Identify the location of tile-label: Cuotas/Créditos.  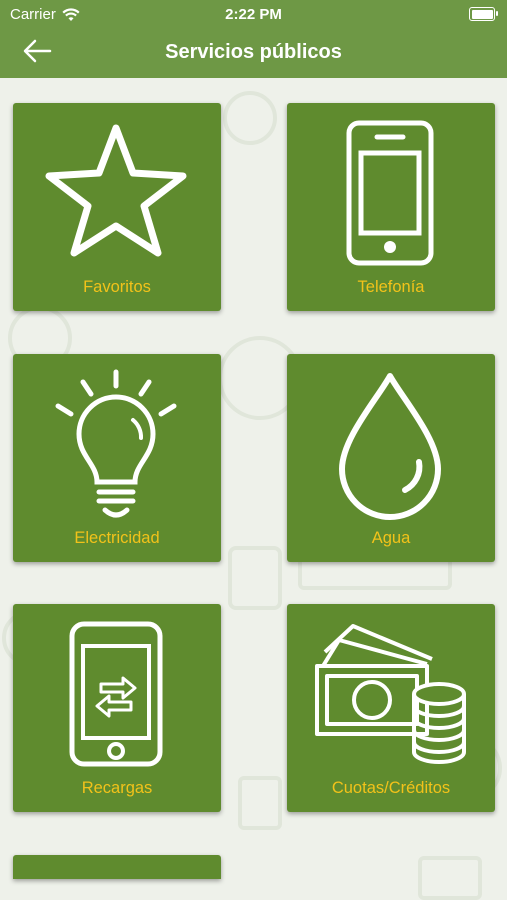
(391, 788).